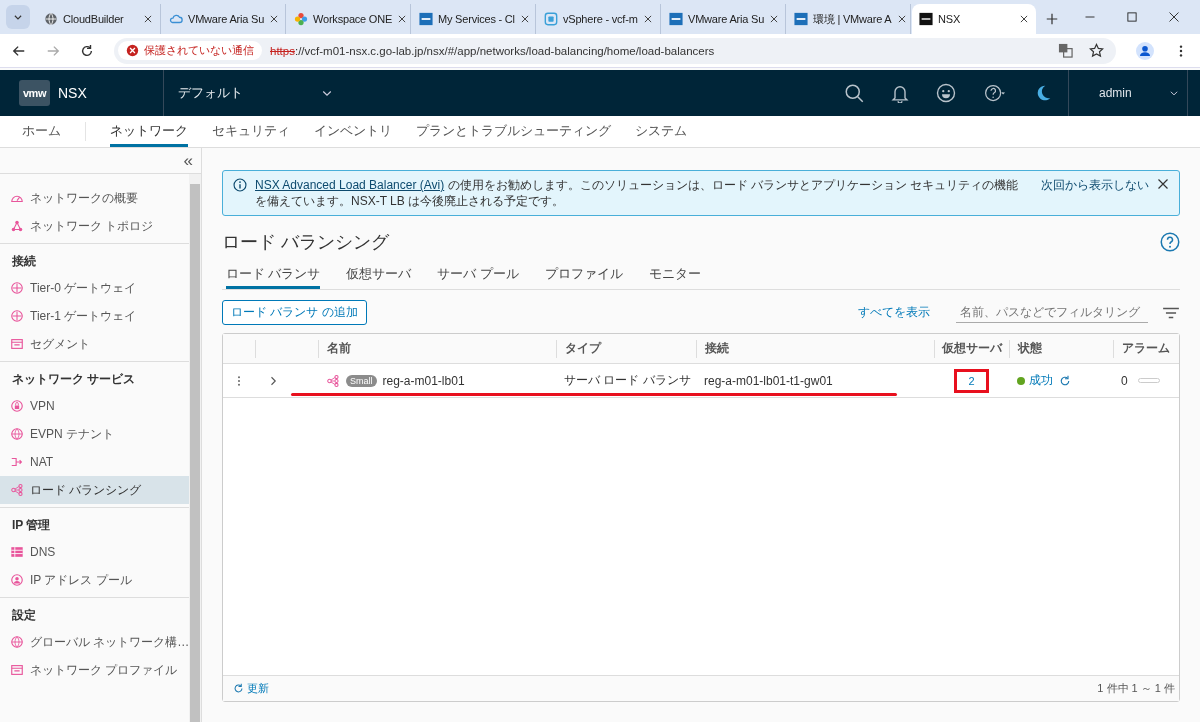 This screenshot has width=1200, height=722. I want to click on browser-tab: NSX, so click(974, 19).